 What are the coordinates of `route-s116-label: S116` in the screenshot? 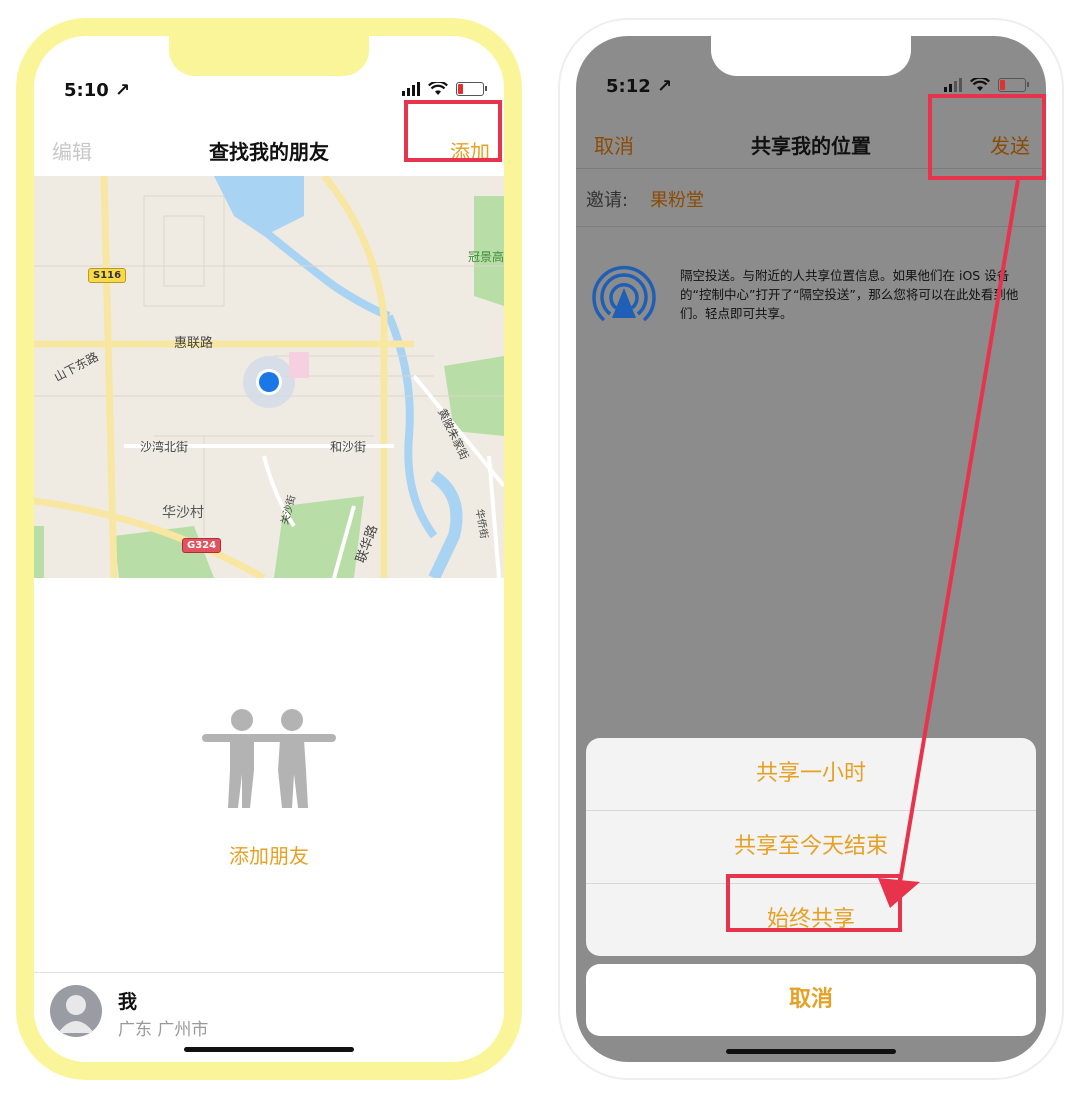 It's located at (107, 275).